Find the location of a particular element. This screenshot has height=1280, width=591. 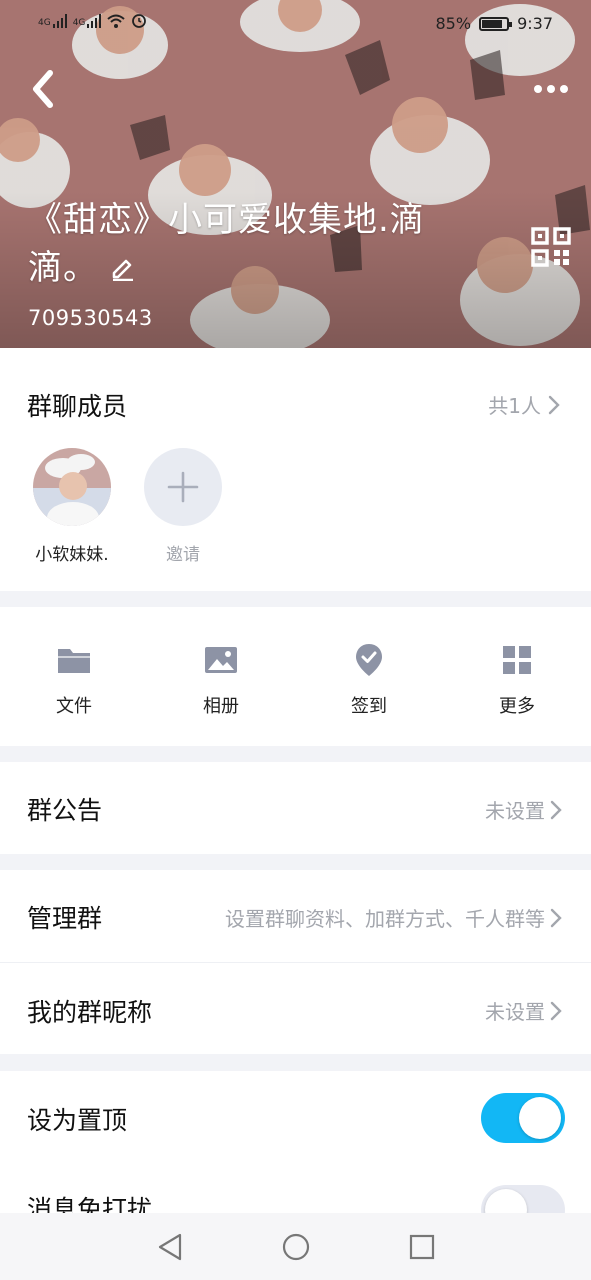

battery-percent: 85% is located at coordinates (453, 23).